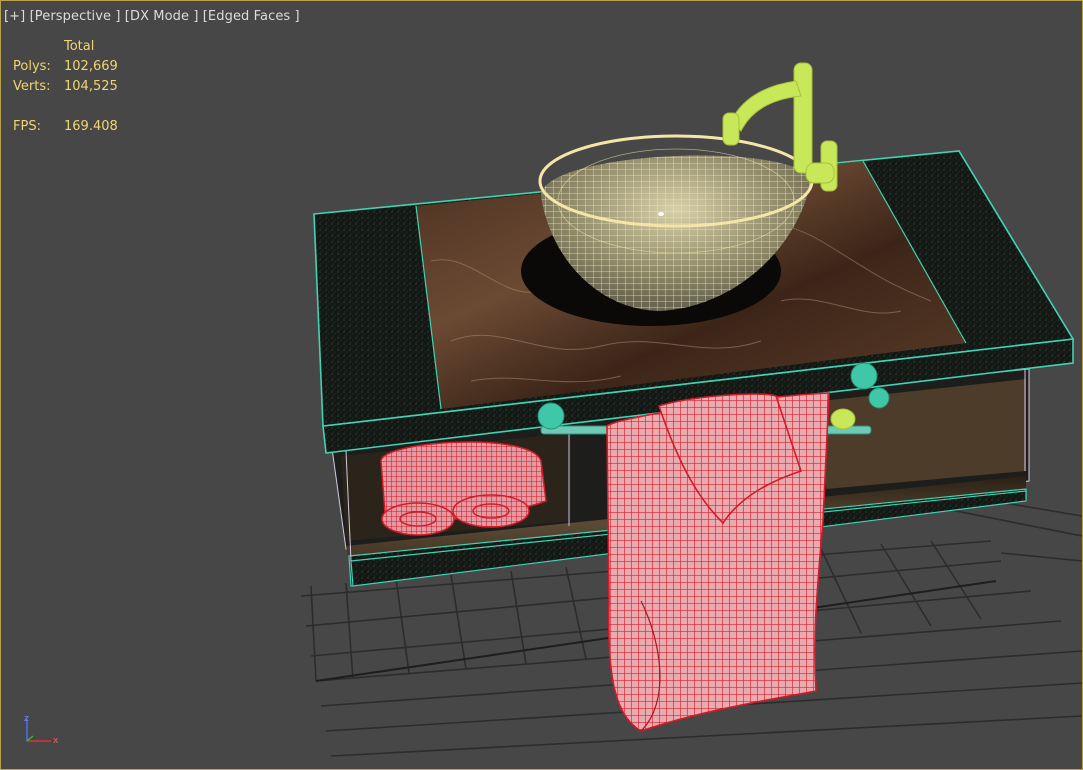 The width and height of the screenshot is (1083, 770). What do you see at coordinates (79, 46) in the screenshot?
I see `stats-header-total: Total` at bounding box center [79, 46].